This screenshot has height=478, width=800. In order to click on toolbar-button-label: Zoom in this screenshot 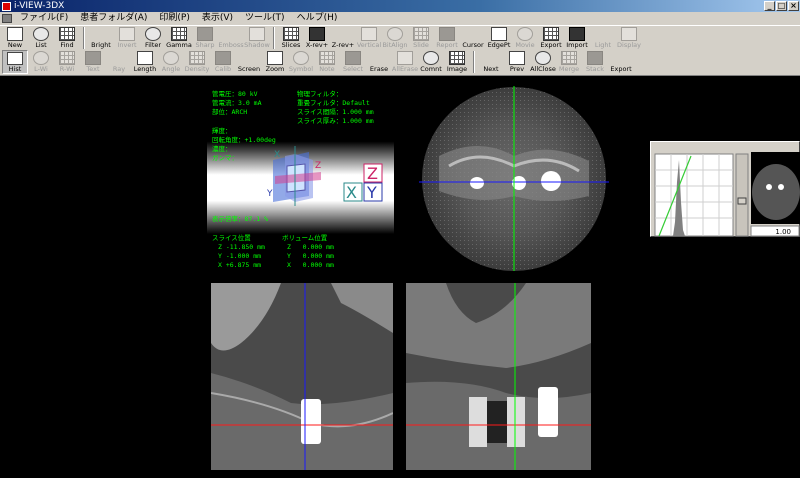, I will do `click(275, 69)`.